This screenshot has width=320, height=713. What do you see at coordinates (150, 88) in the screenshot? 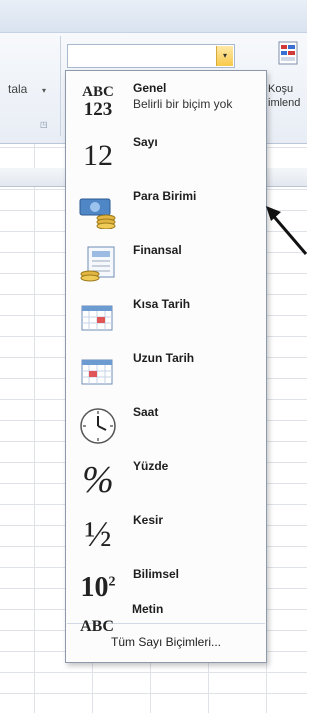
I see `menu-item-label: Genel` at bounding box center [150, 88].